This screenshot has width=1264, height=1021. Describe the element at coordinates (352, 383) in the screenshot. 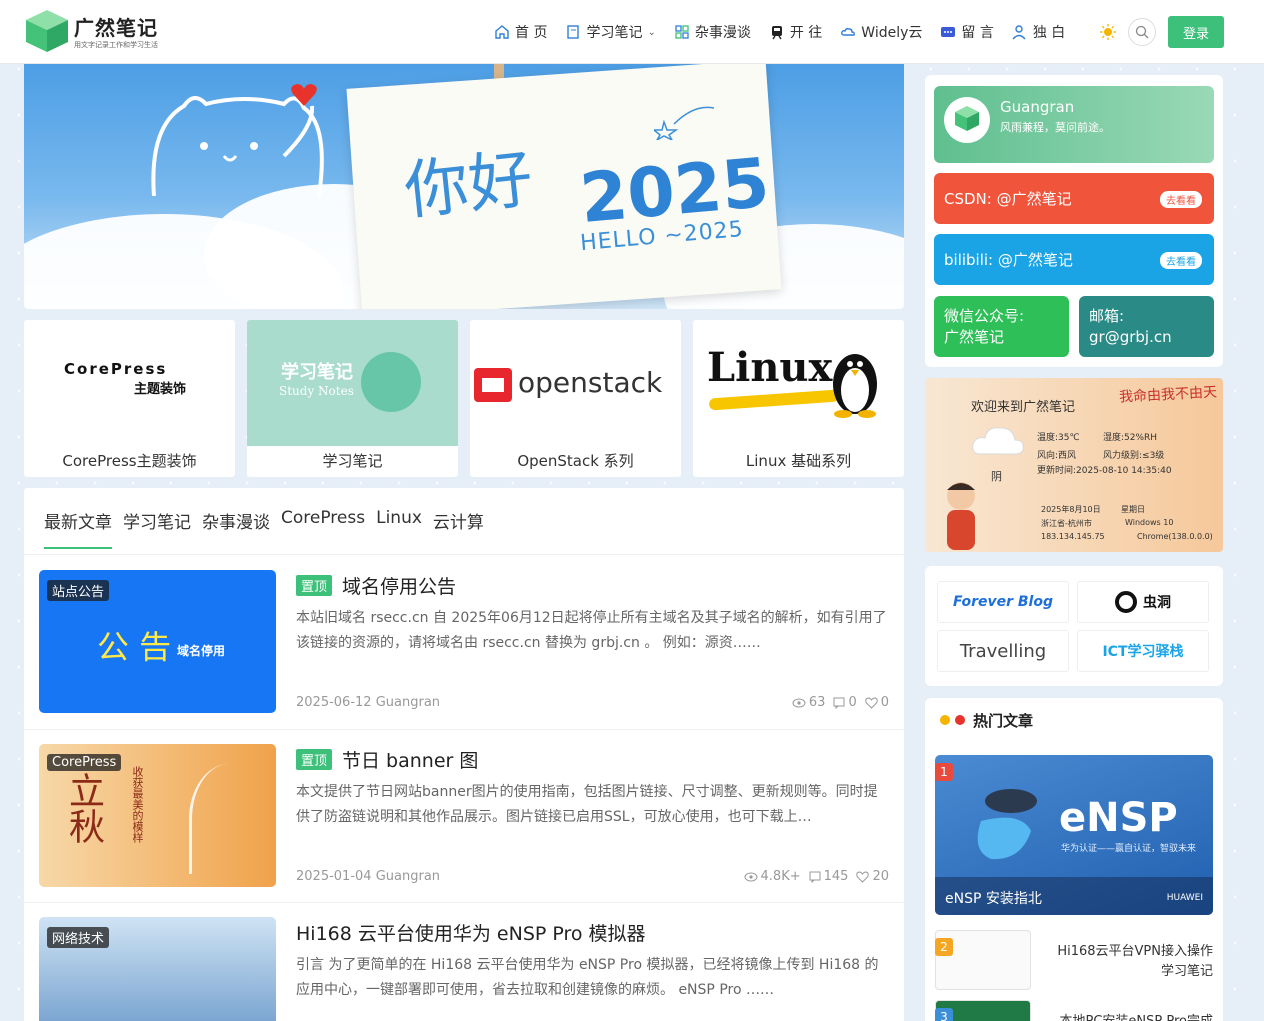

I see `card-thumb: 学习笔记 Study Notes` at that location.